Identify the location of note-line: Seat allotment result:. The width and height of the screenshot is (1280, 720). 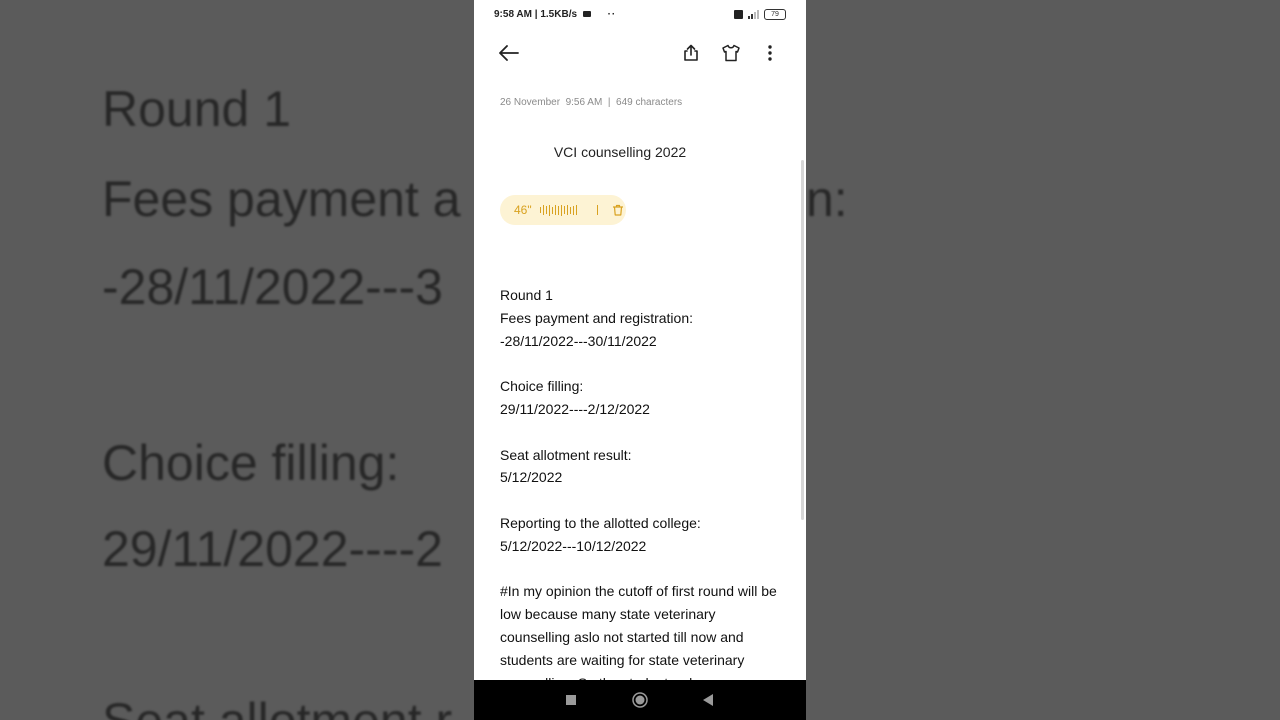
(566, 454).